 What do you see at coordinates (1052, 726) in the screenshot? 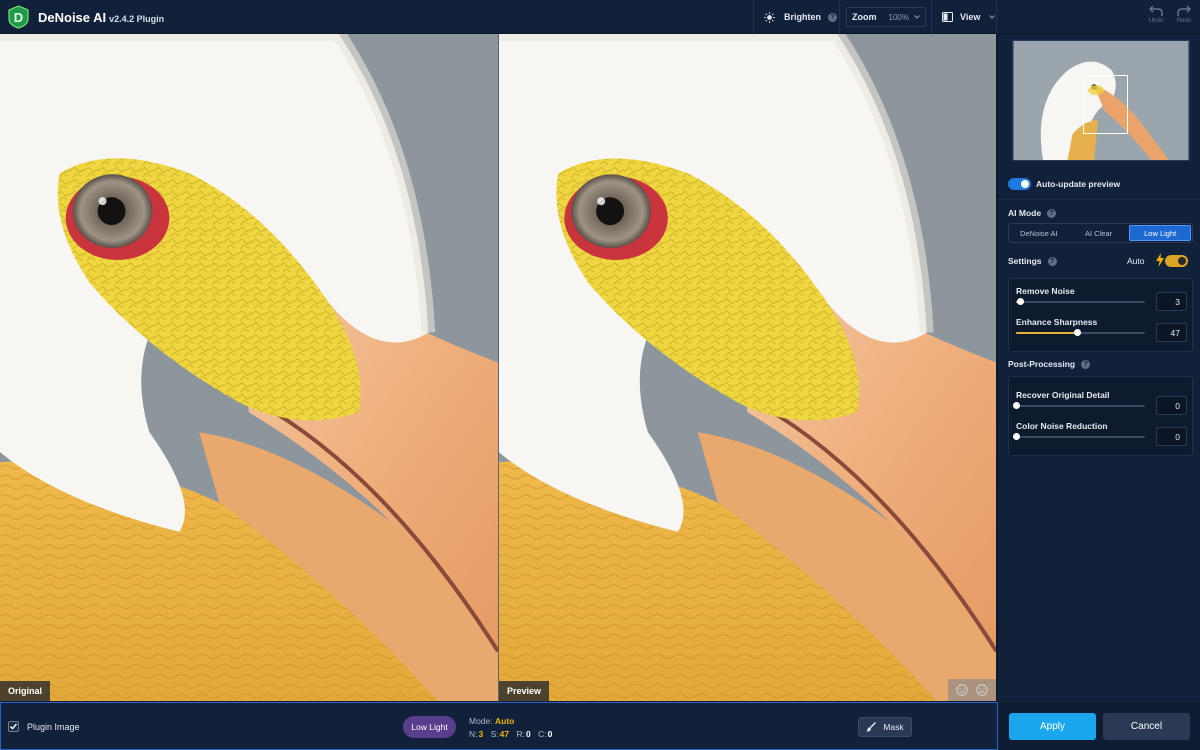
I see `apply-button: Apply` at bounding box center [1052, 726].